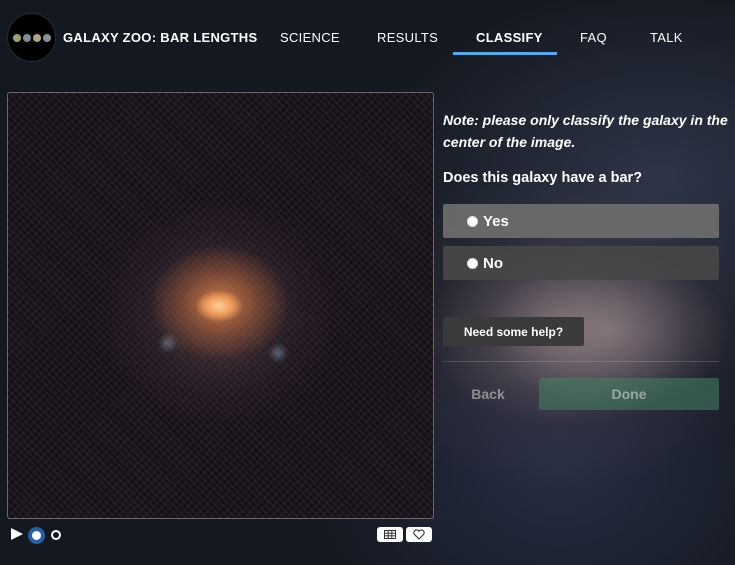 Image resolution: width=735 pixels, height=565 pixels. What do you see at coordinates (407, 37) in the screenshot?
I see `nav-results: RESULTS` at bounding box center [407, 37].